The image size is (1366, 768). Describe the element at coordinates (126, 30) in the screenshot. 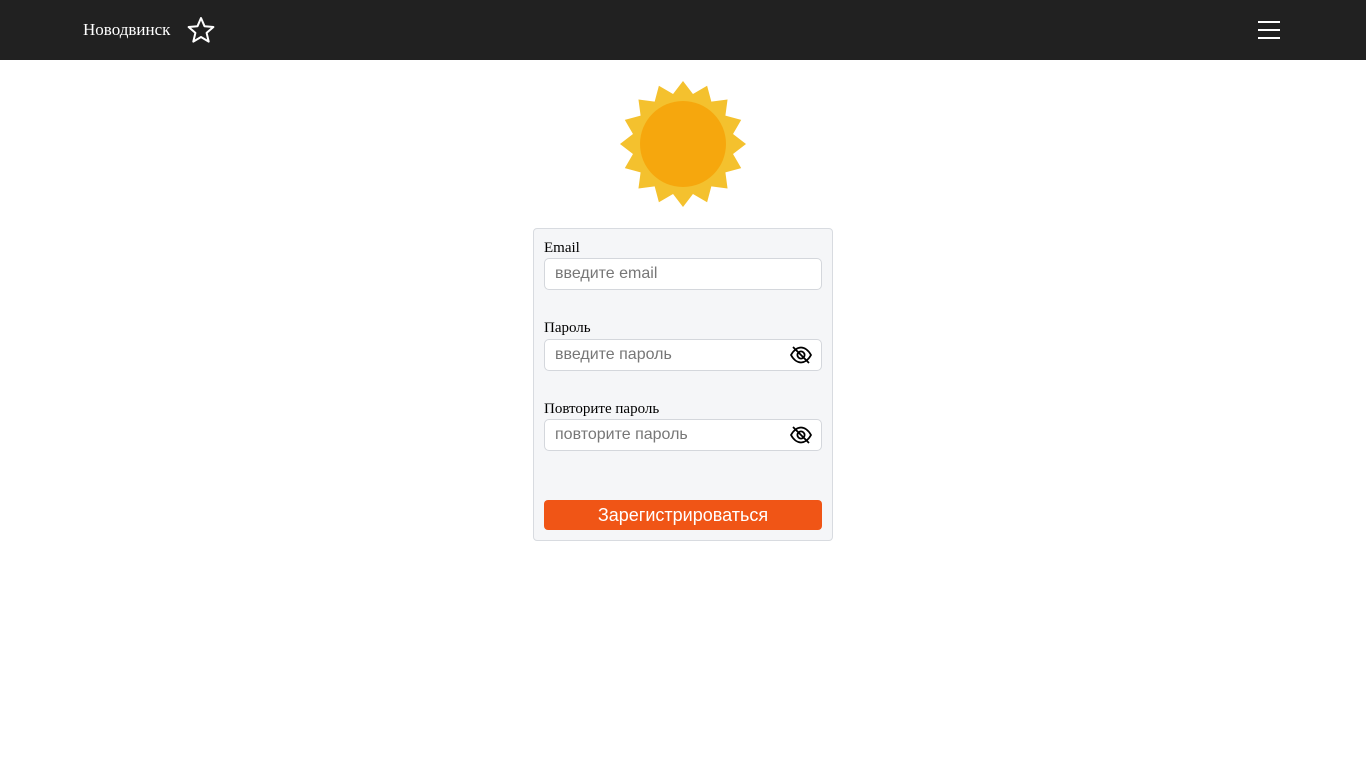

I see `city-name: Новодвинск` at that location.